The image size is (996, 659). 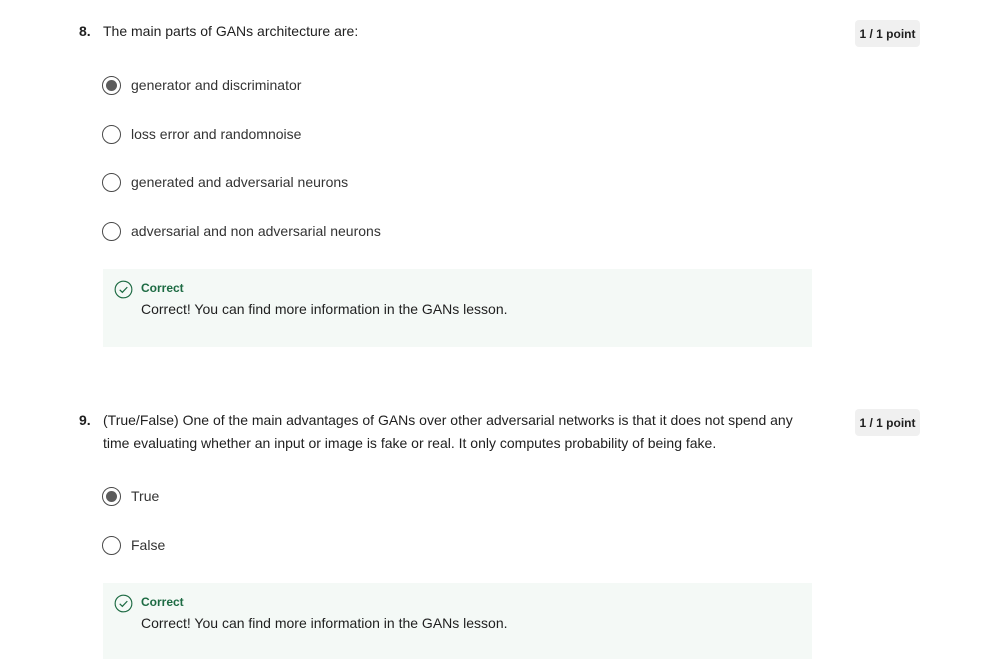 What do you see at coordinates (148, 545) in the screenshot?
I see `option-label: False` at bounding box center [148, 545].